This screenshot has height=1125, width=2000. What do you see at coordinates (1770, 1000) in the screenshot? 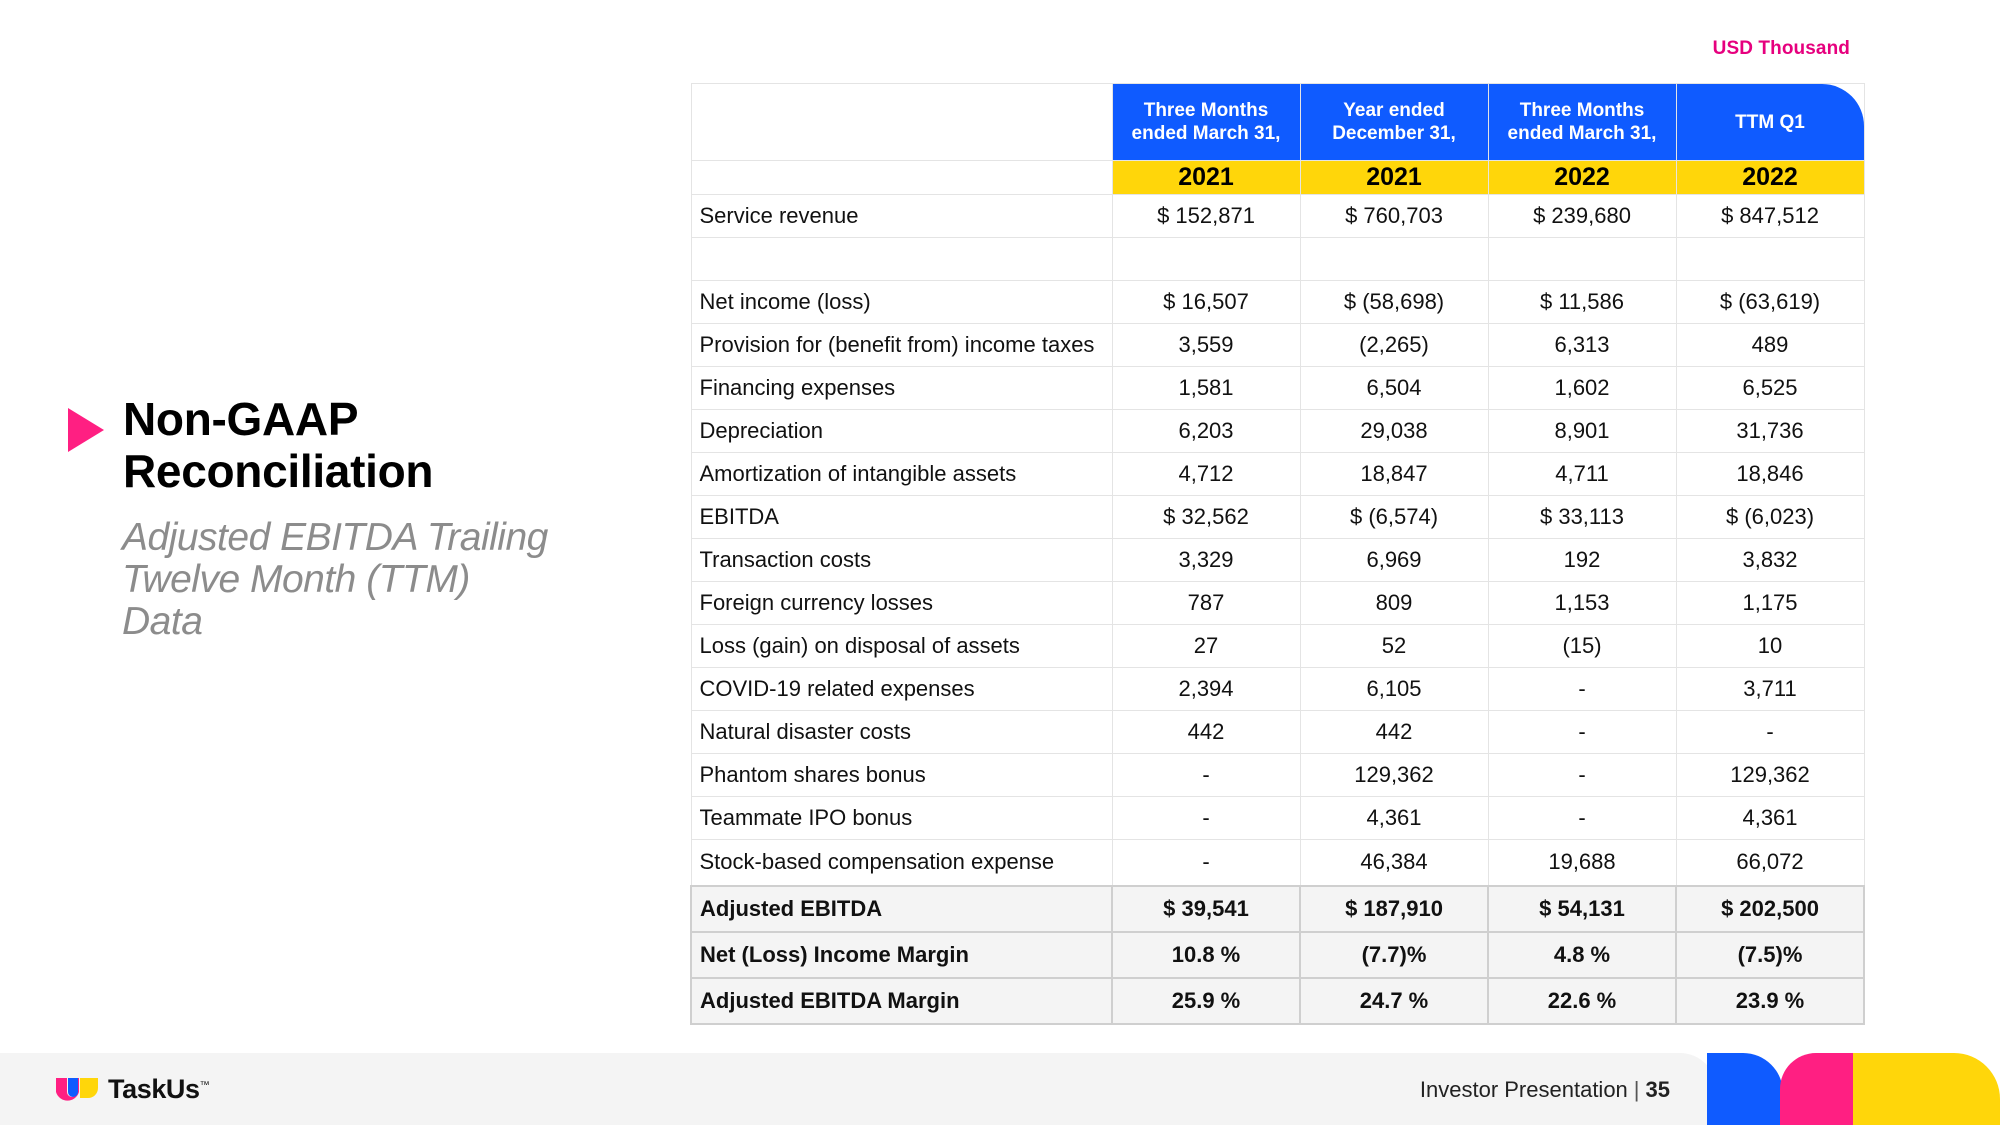
I see `row-value: 23.9 %` at bounding box center [1770, 1000].